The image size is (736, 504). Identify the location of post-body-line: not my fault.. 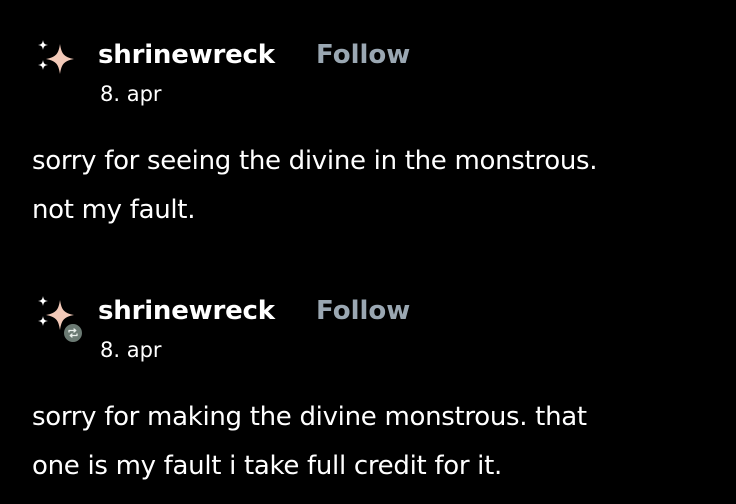
(114, 210).